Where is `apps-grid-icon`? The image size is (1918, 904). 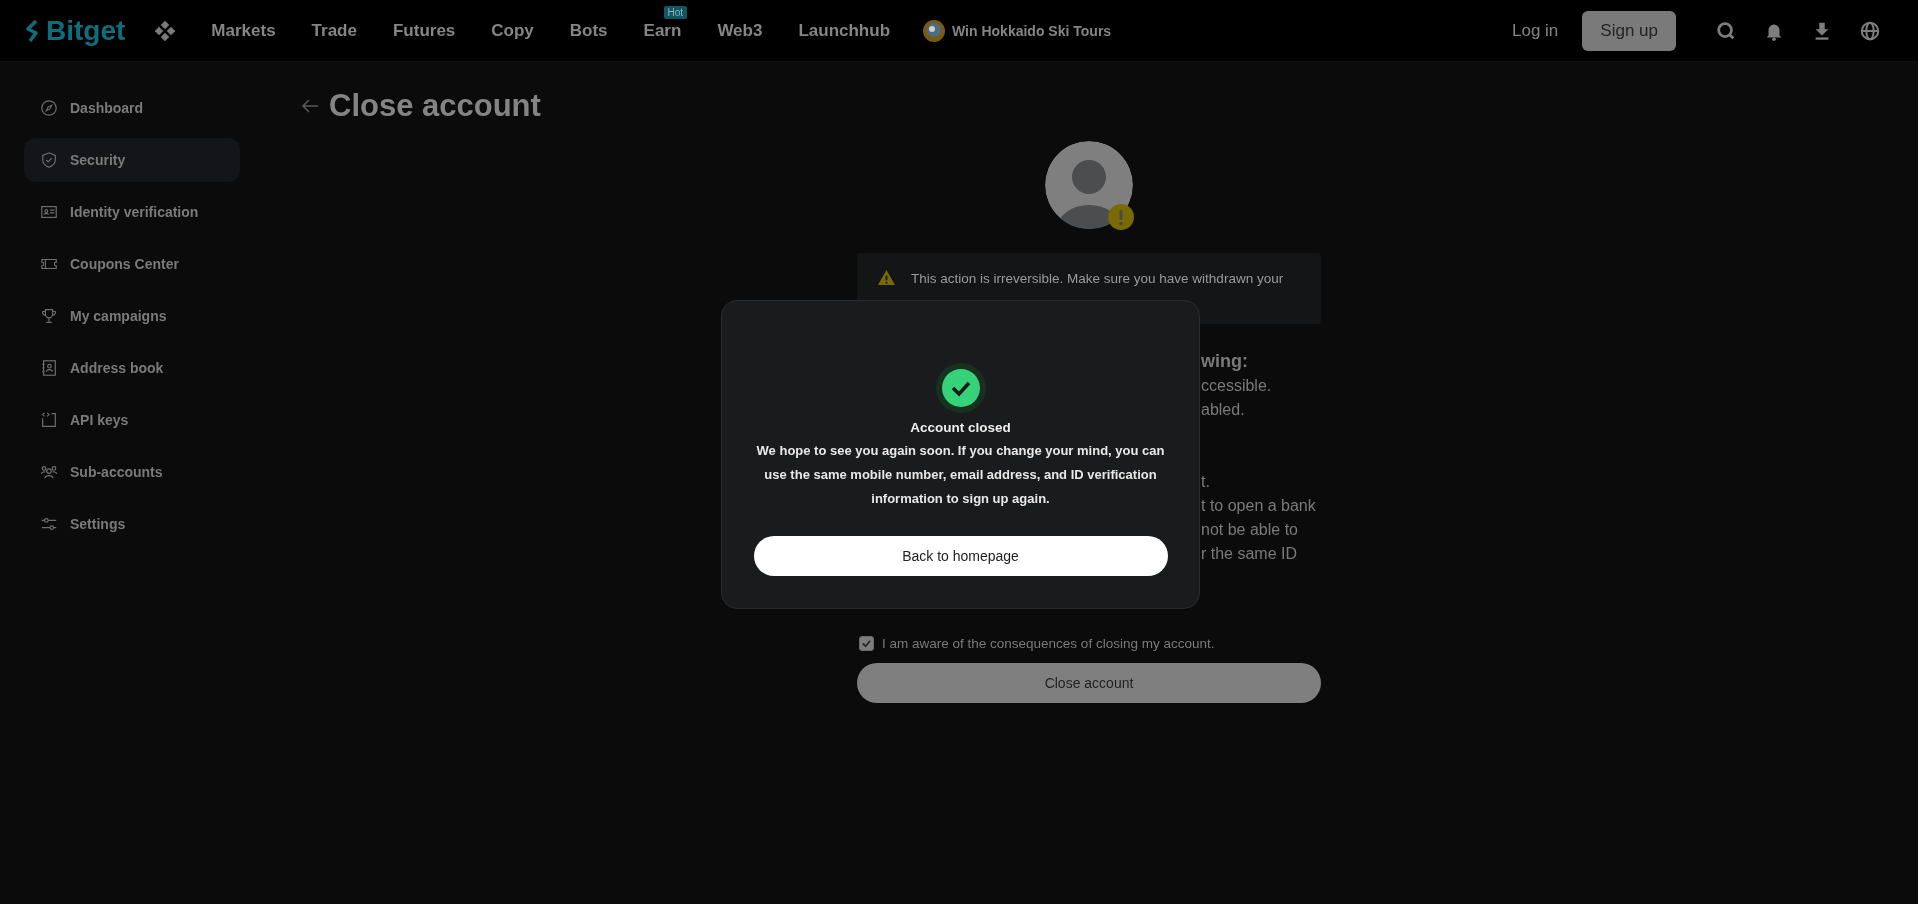
apps-grid-icon is located at coordinates (165, 30).